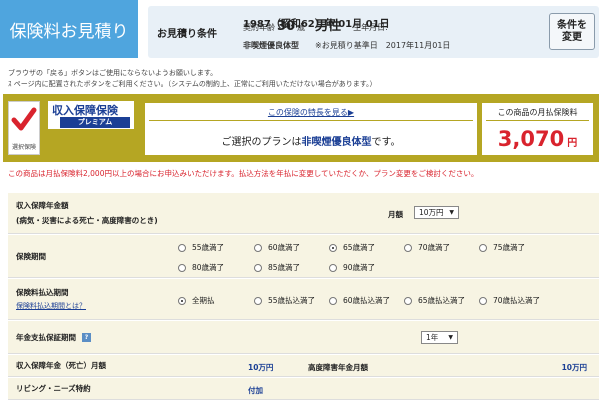  I want to click on plan-select-checkbox: 選択保険, so click(24, 128).